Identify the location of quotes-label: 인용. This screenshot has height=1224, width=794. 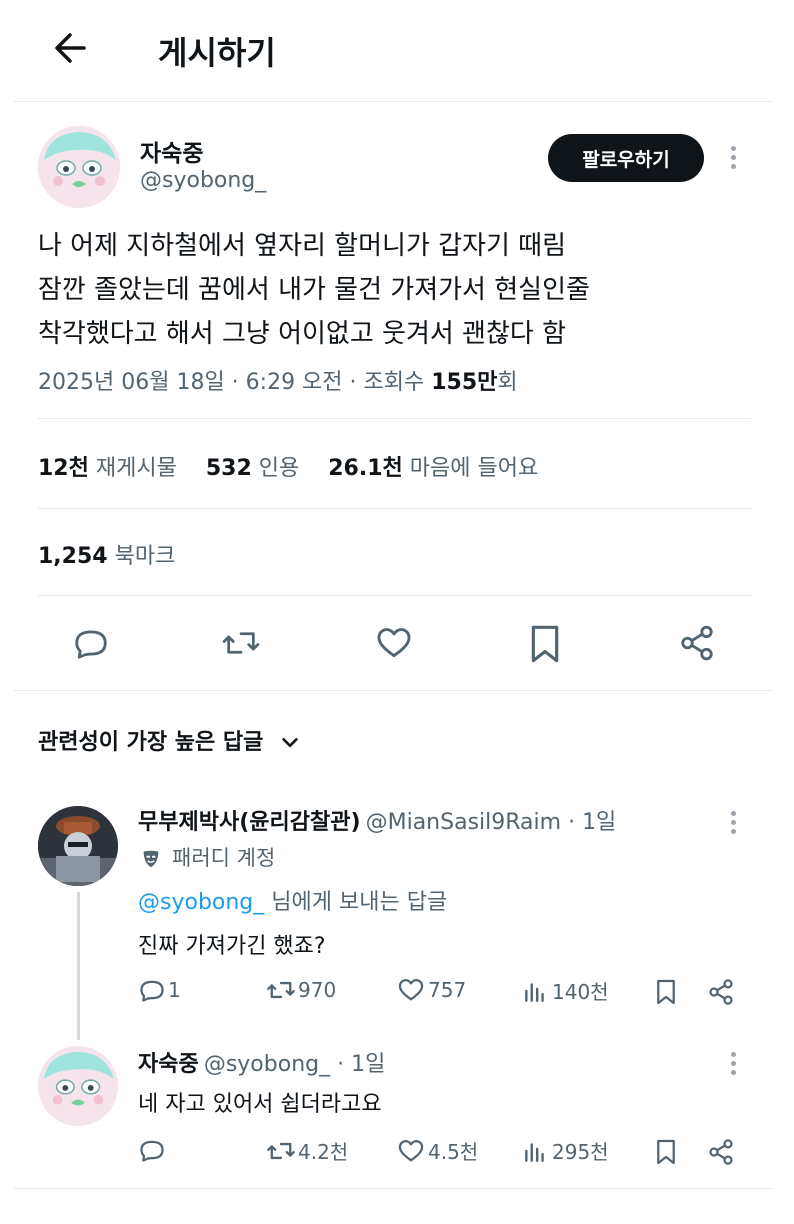
(279, 468).